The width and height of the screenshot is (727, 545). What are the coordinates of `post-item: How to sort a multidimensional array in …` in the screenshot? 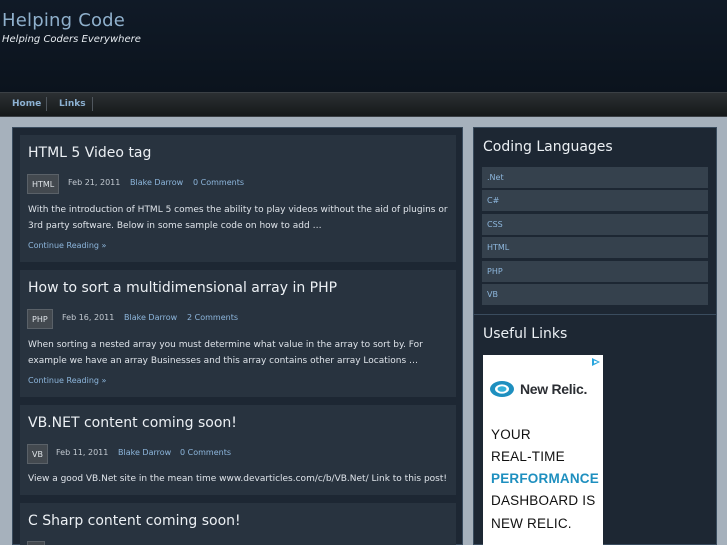 It's located at (238, 333).